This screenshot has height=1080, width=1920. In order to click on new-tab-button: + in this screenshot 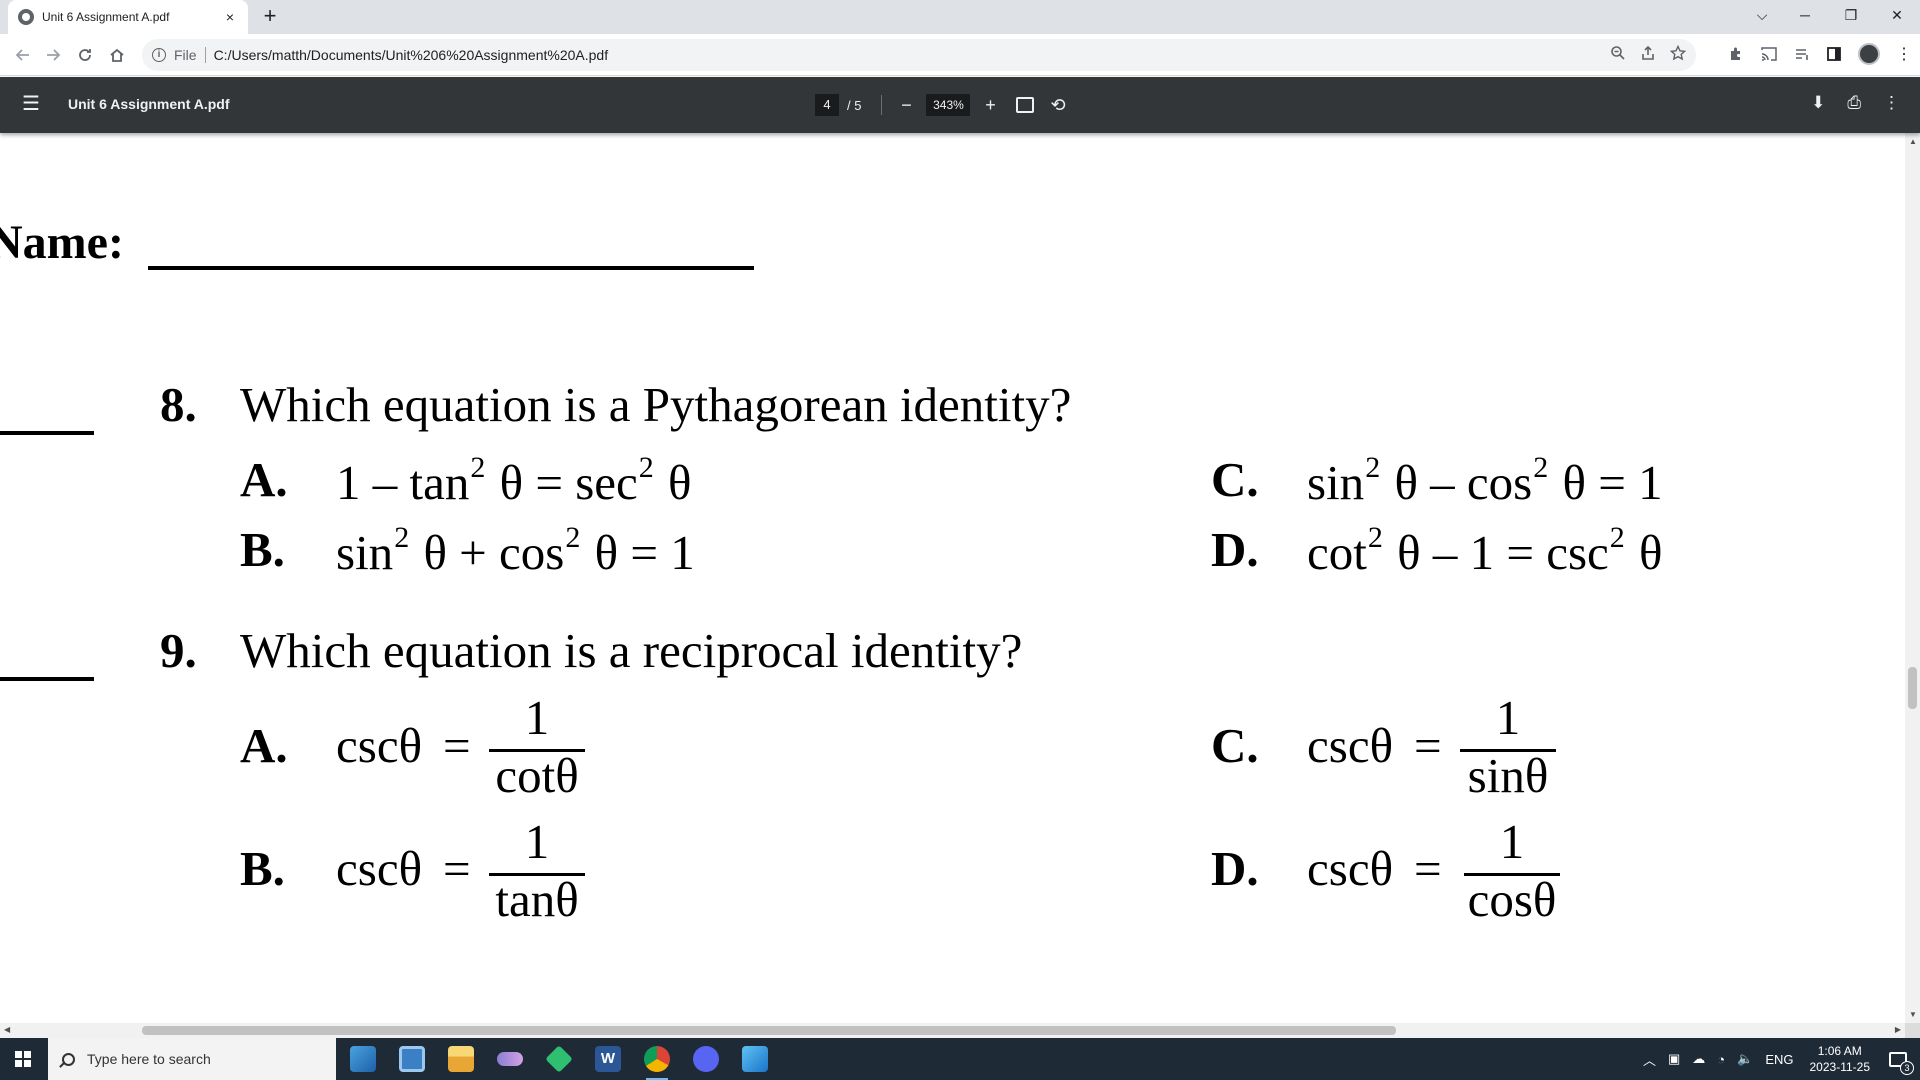, I will do `click(270, 17)`.